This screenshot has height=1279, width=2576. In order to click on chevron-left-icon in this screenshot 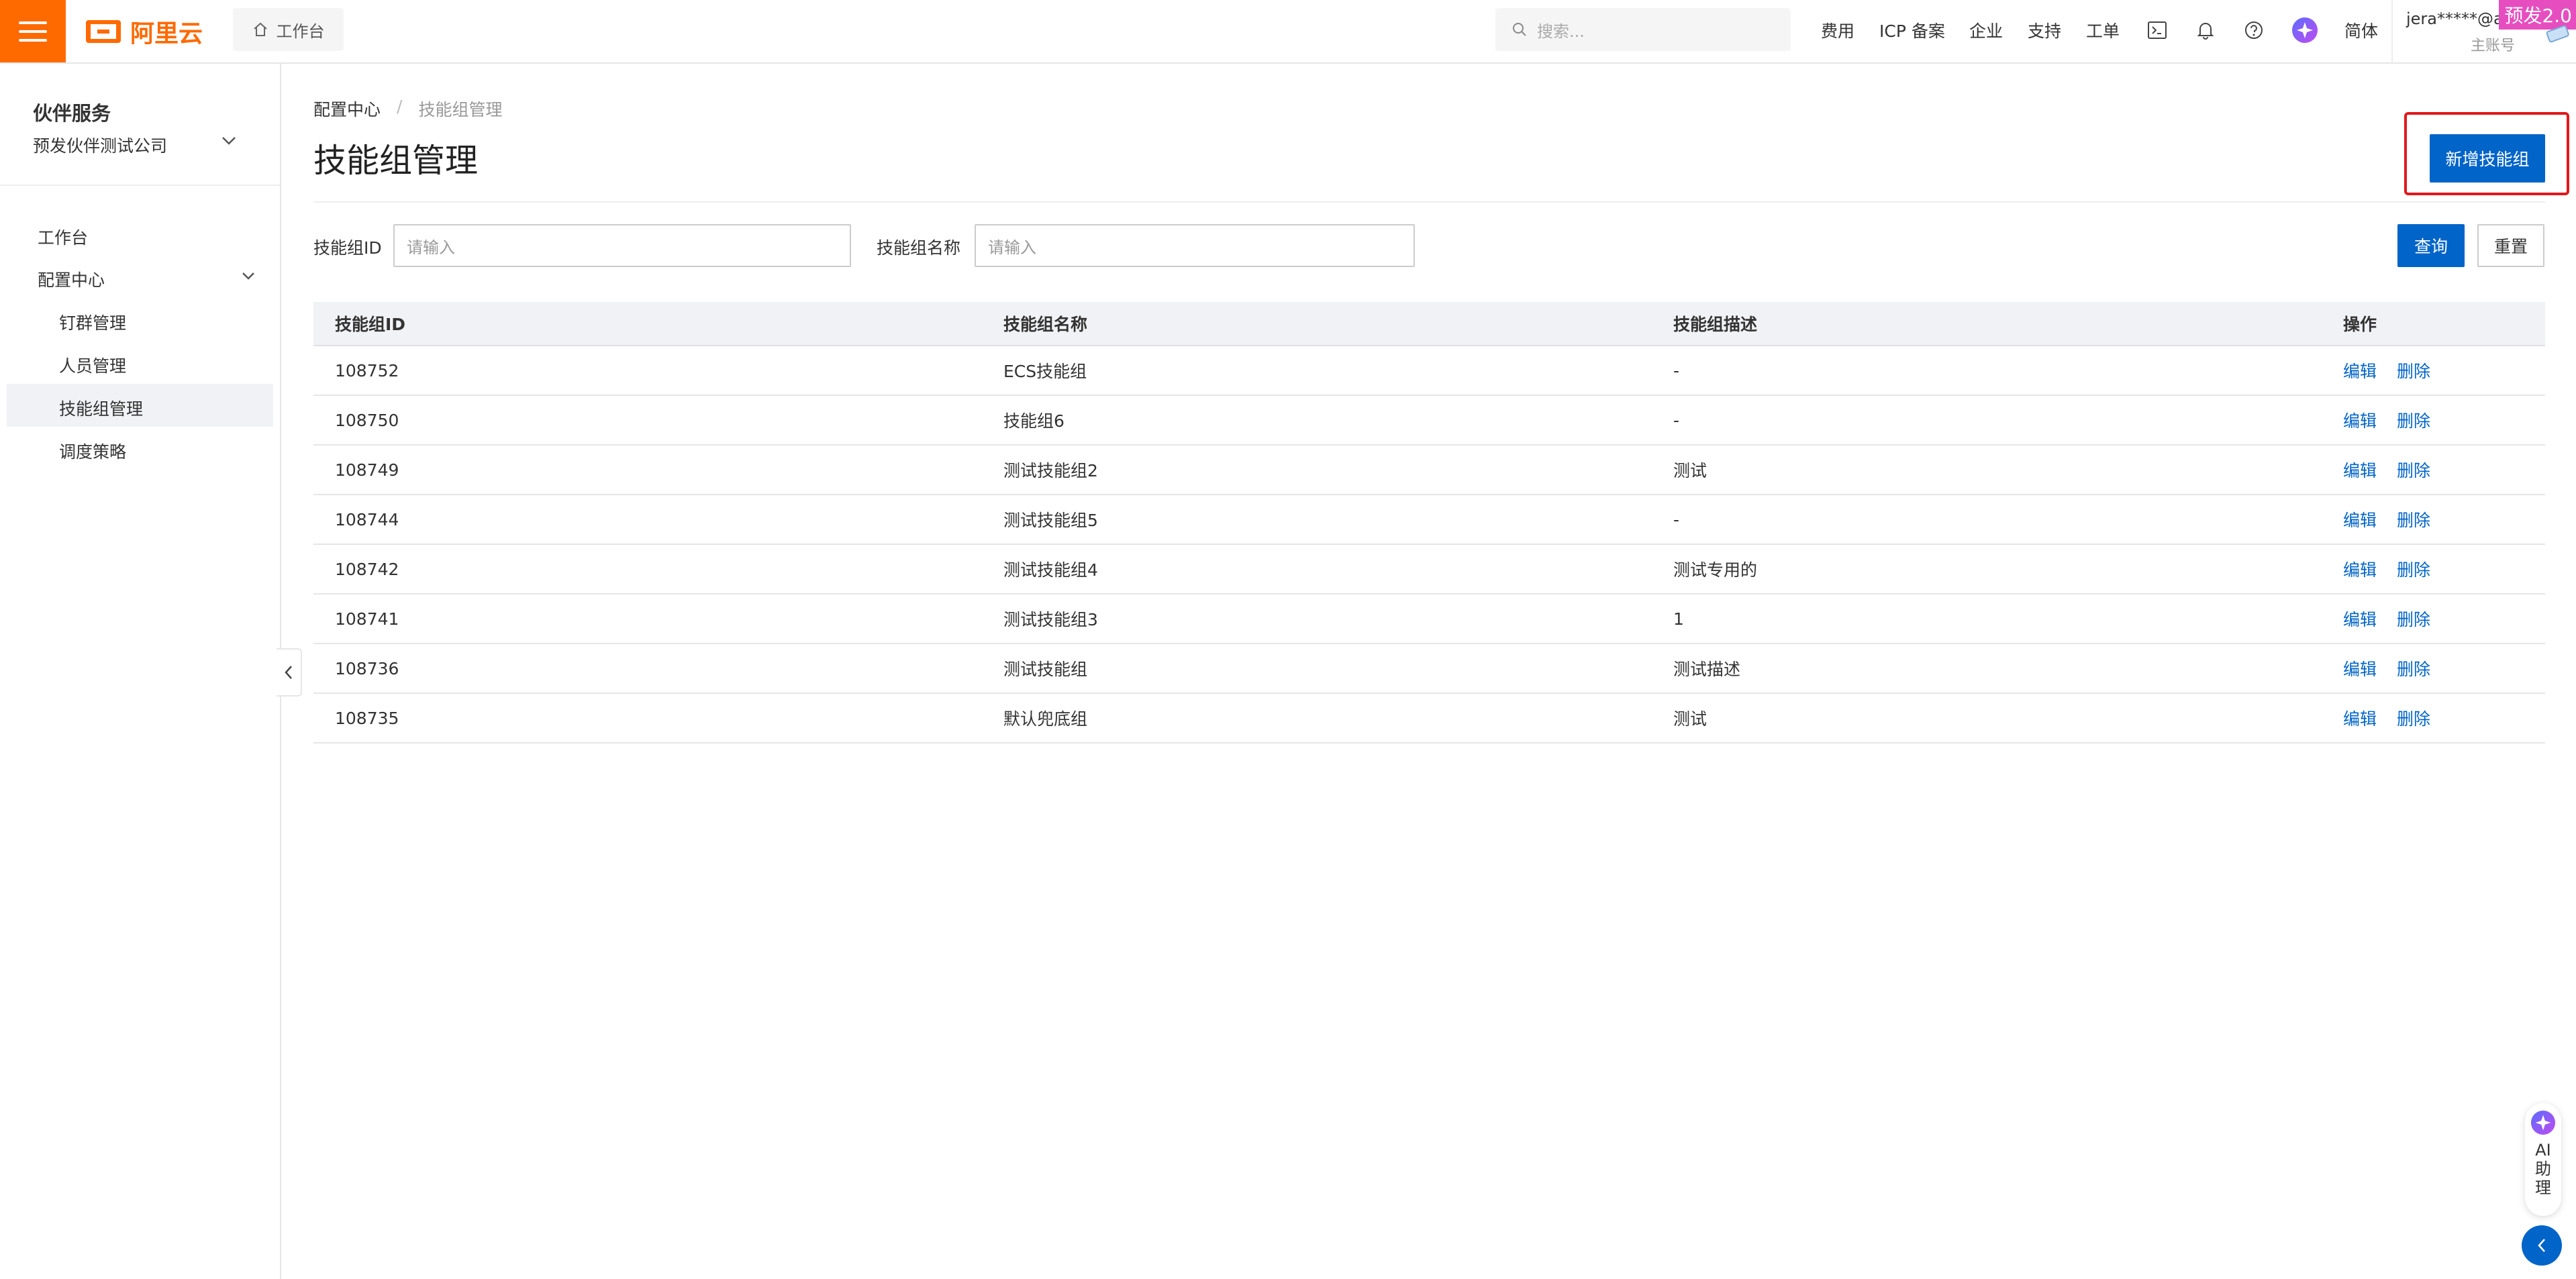, I will do `click(288, 672)`.